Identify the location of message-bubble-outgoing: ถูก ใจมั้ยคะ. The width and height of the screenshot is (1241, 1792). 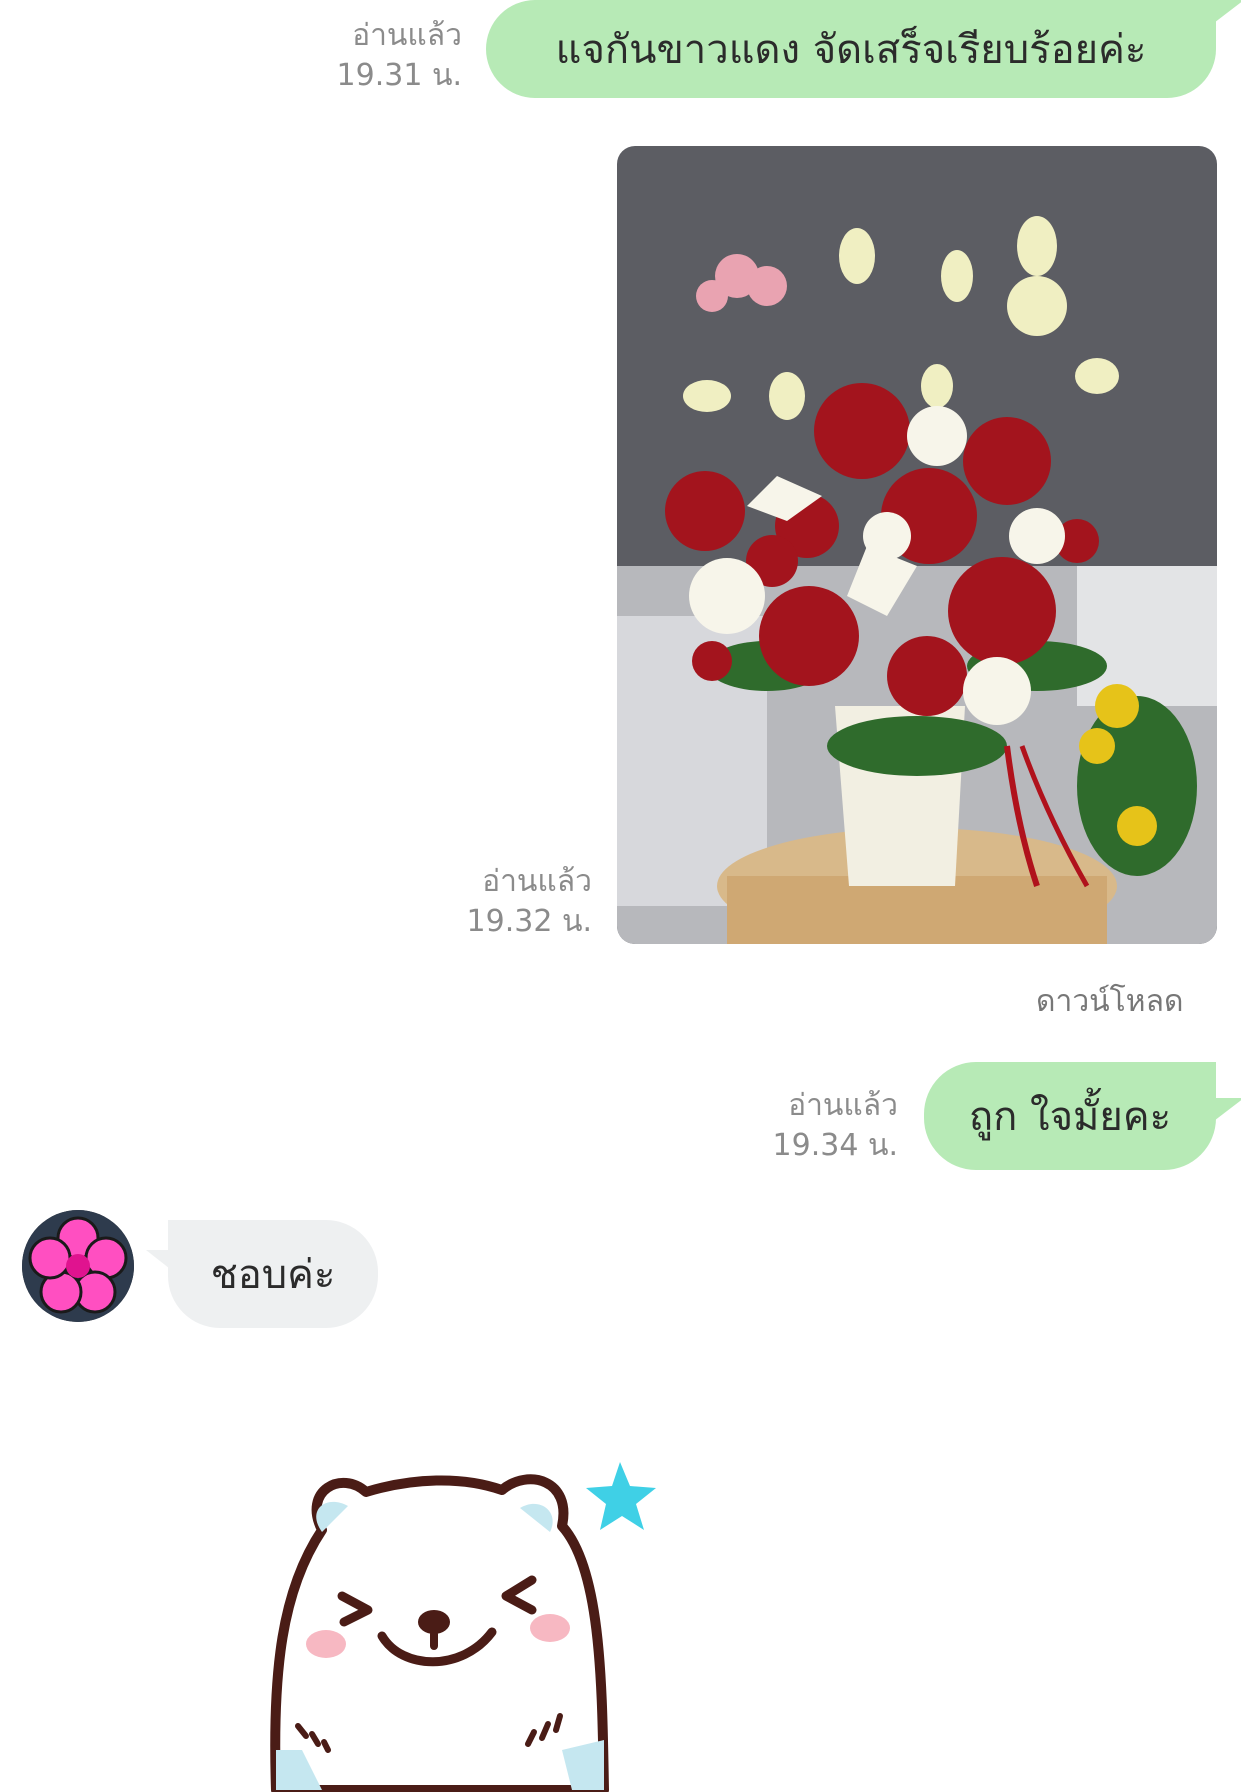
(1070, 1116).